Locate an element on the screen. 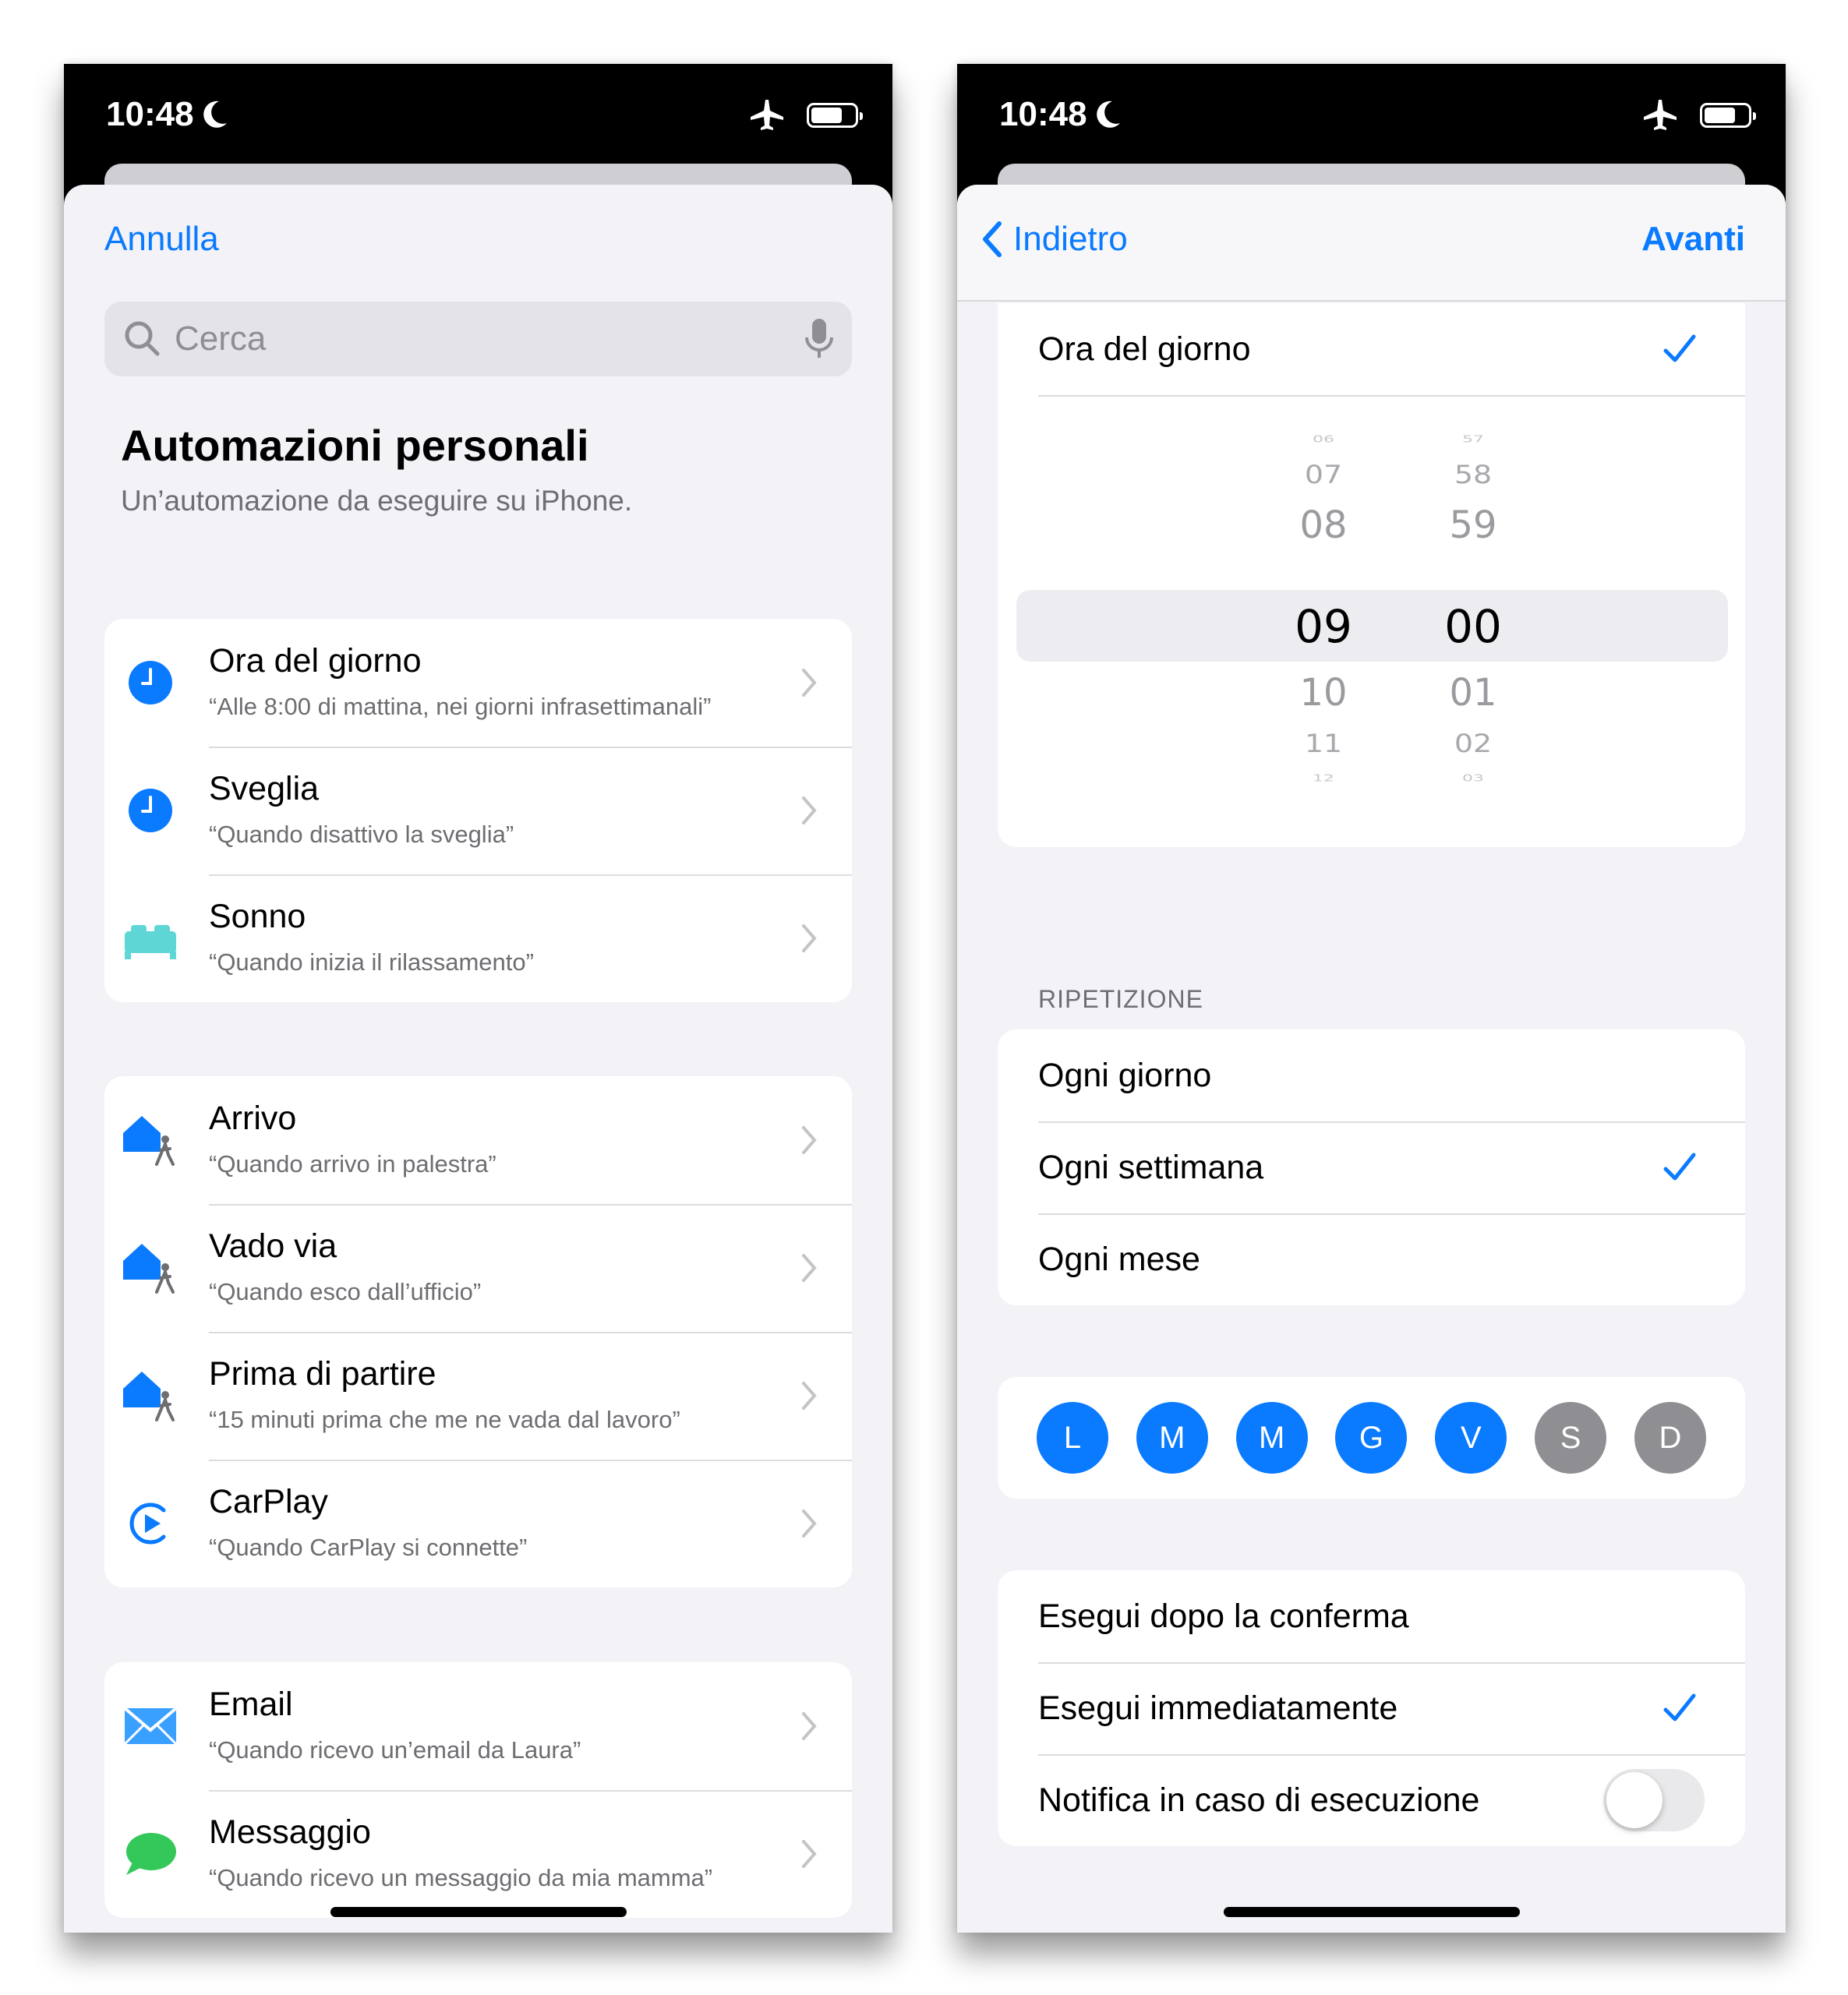  trigger-title: Sveglia is located at coordinates (264, 788).